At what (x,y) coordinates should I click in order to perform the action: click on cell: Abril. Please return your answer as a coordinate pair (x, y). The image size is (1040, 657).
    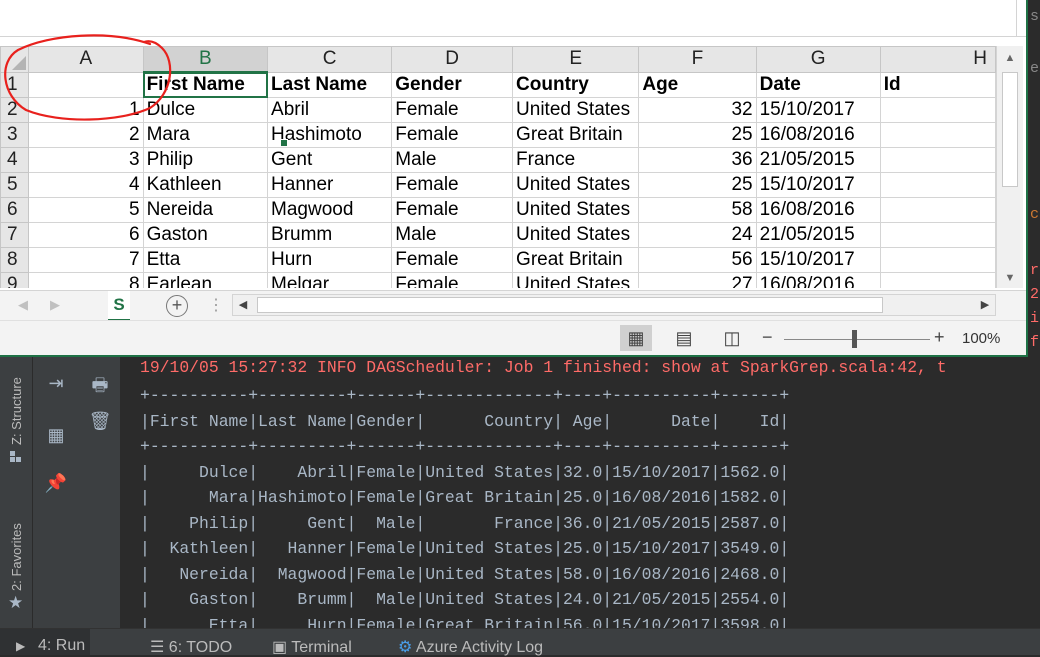
    Looking at the image, I should click on (330, 110).